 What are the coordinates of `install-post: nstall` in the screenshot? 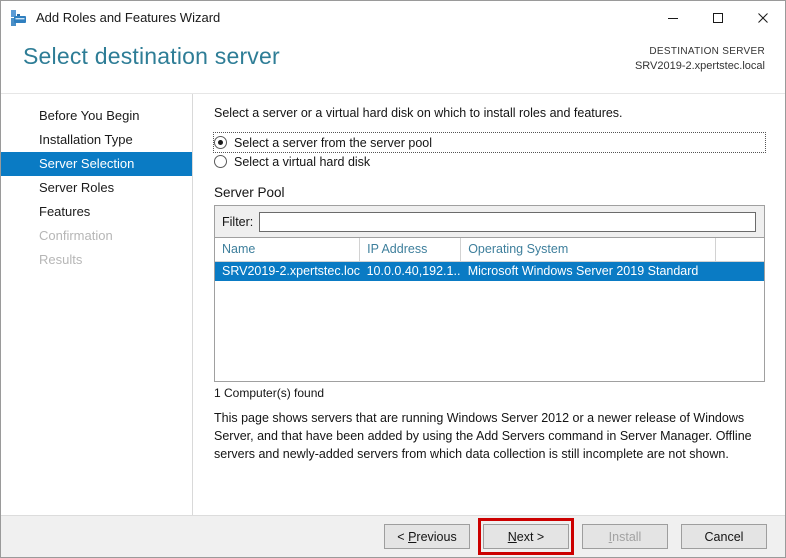 It's located at (627, 536).